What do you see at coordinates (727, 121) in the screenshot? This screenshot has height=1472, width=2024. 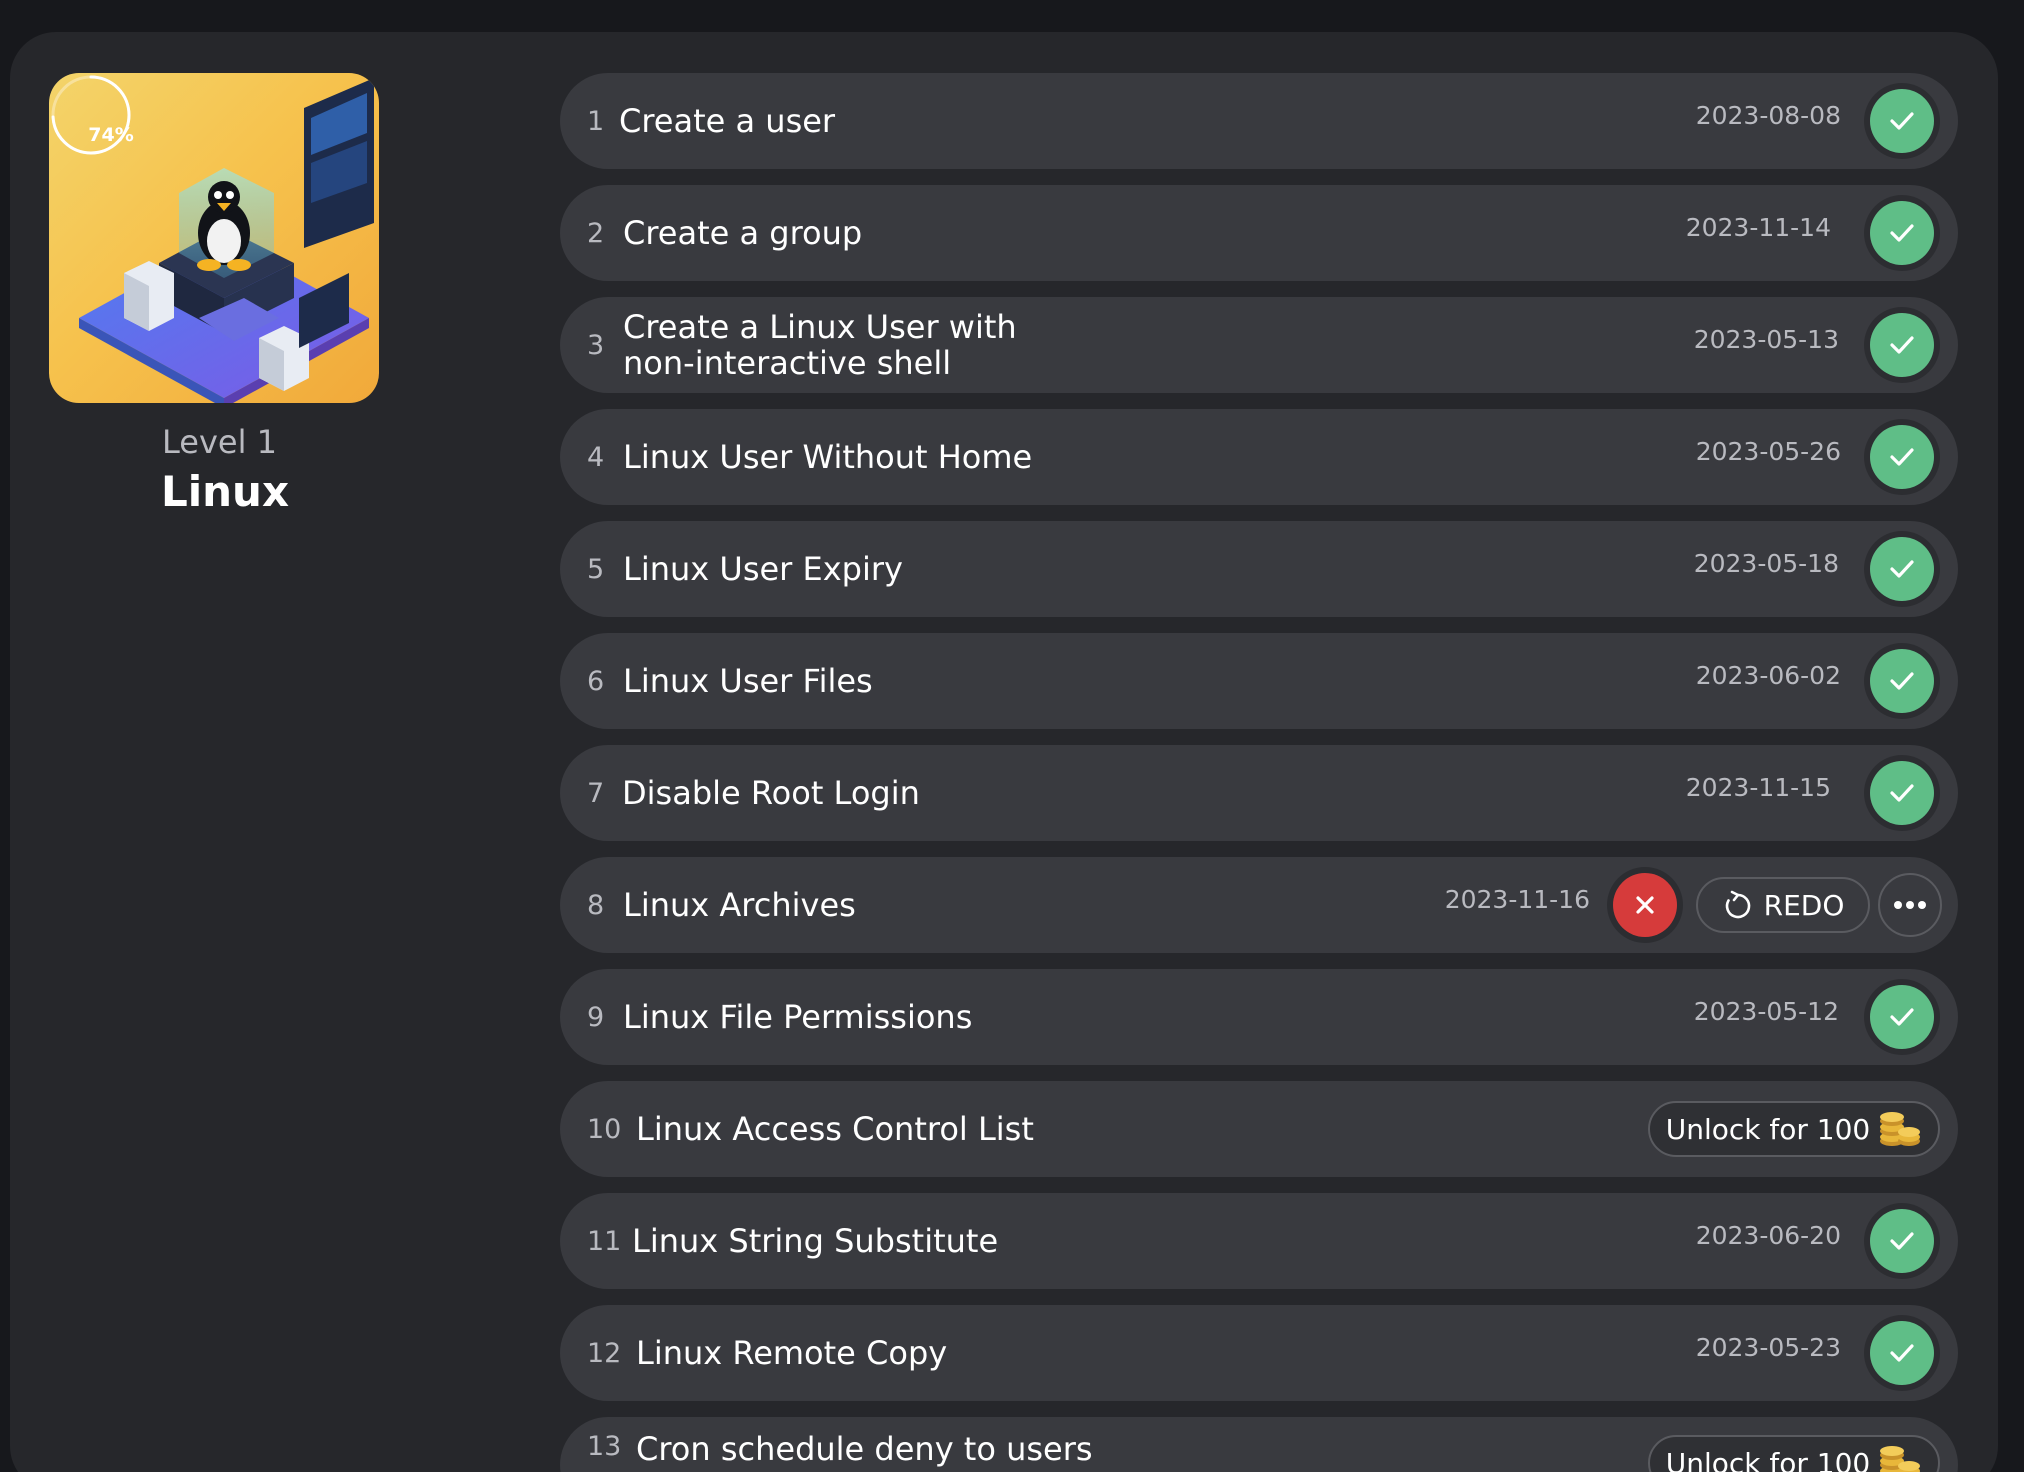 I see `lesson-title: Create a user` at bounding box center [727, 121].